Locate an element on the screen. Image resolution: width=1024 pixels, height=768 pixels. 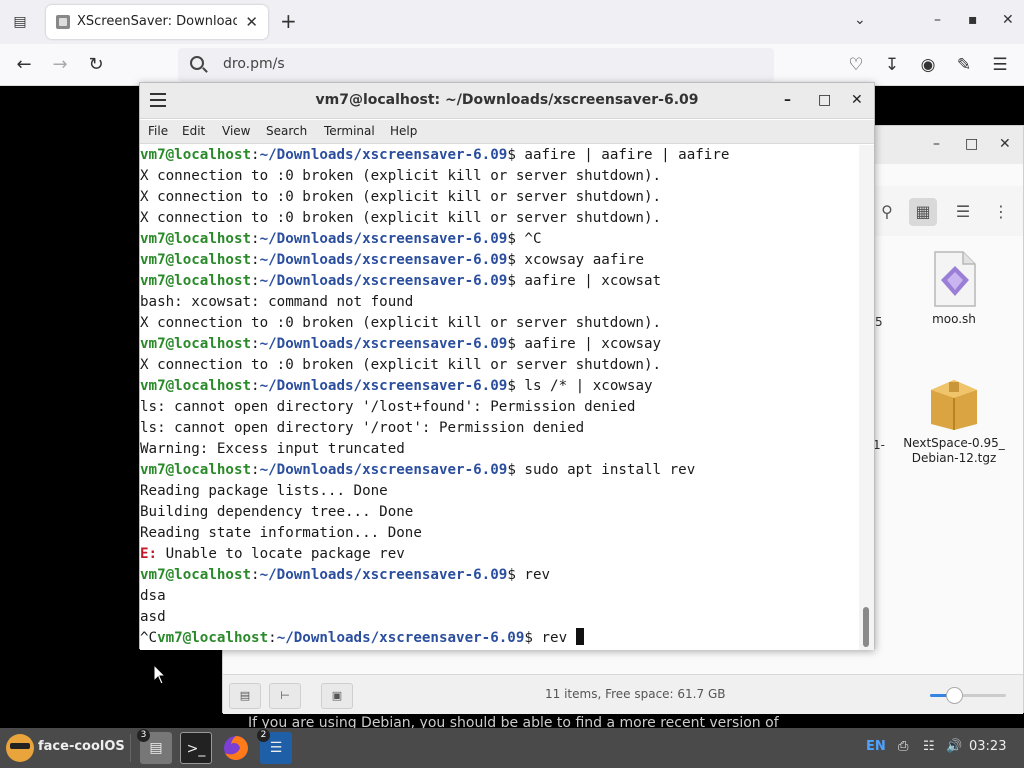
maximize-button: ▪ is located at coordinates (973, 20).